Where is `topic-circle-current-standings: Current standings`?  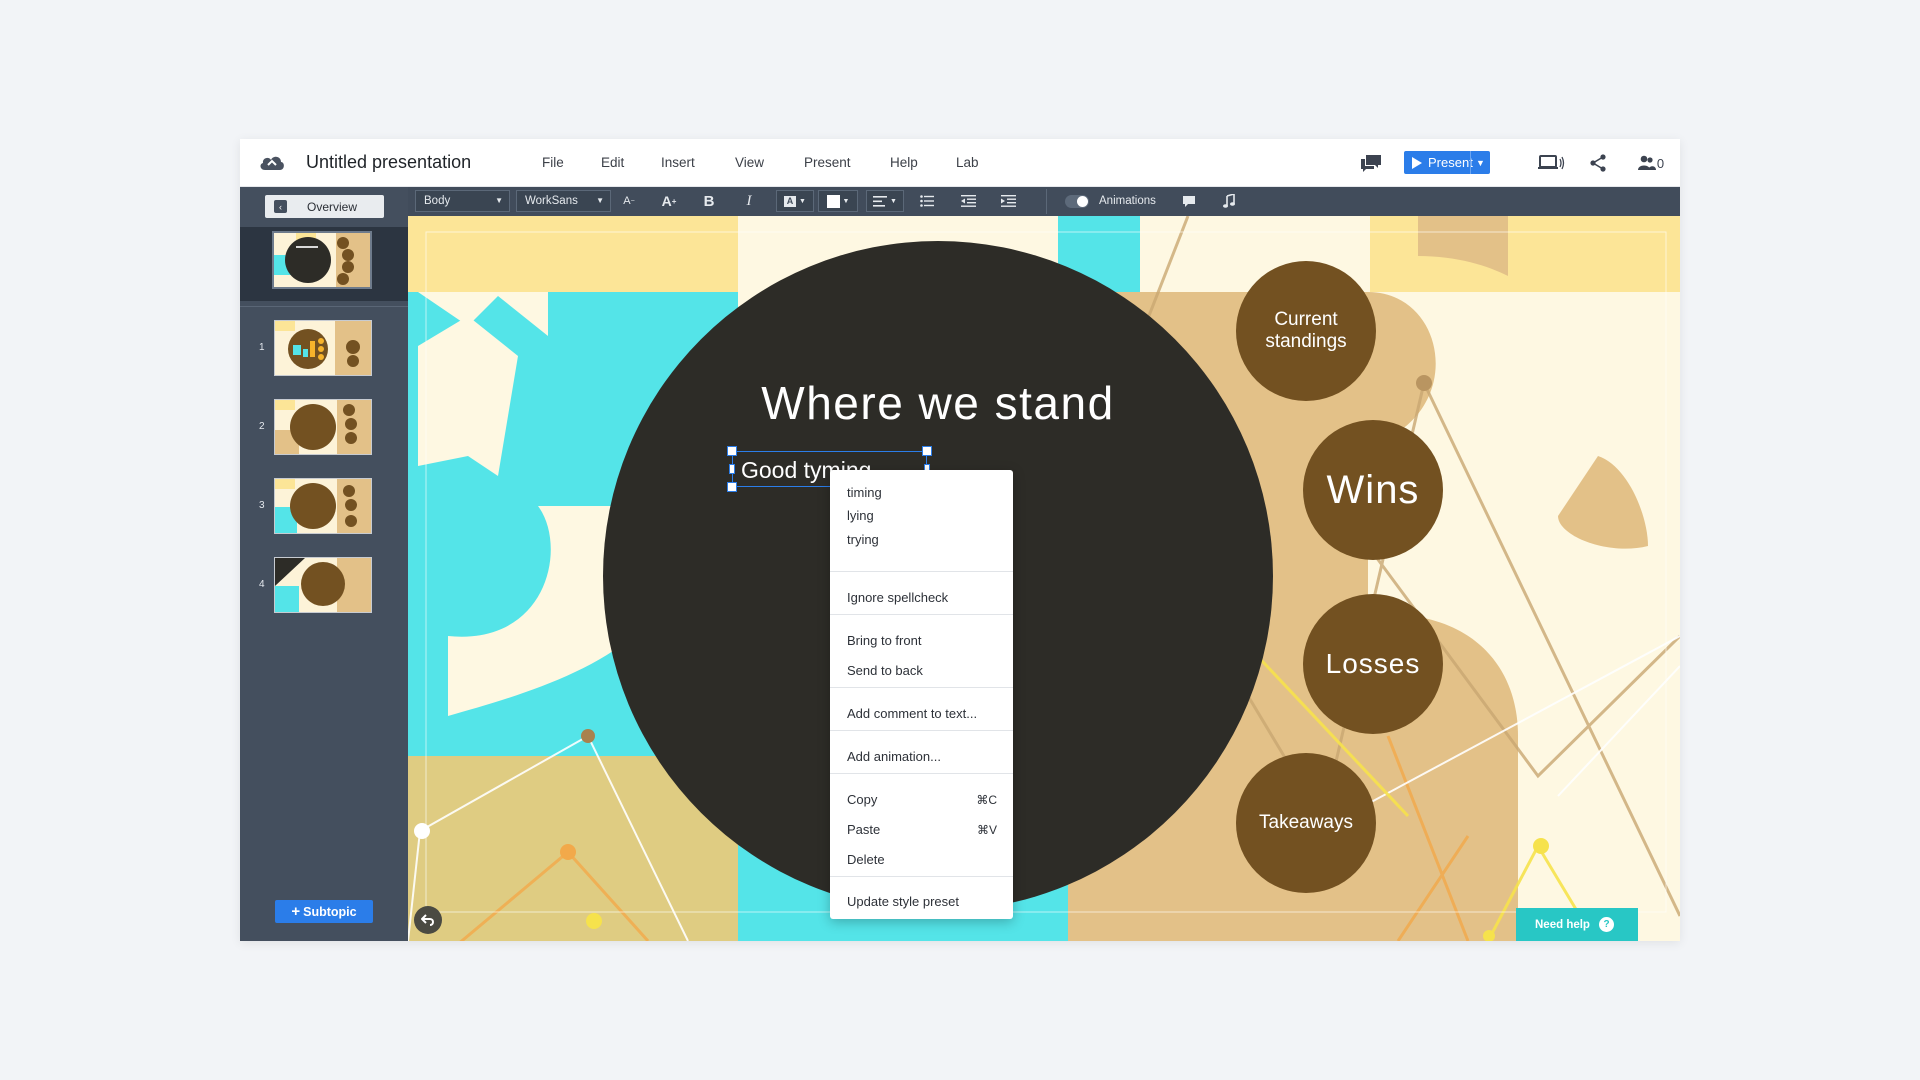
topic-circle-current-standings: Current standings is located at coordinates (1306, 331).